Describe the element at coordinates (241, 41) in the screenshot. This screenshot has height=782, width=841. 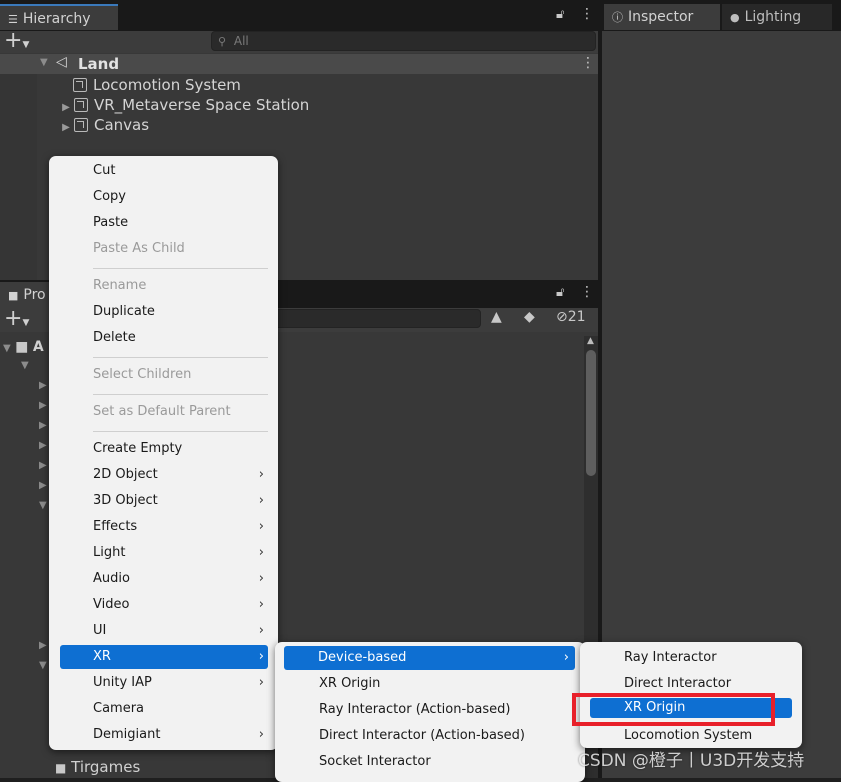
I see `search-placeholder: All` at that location.